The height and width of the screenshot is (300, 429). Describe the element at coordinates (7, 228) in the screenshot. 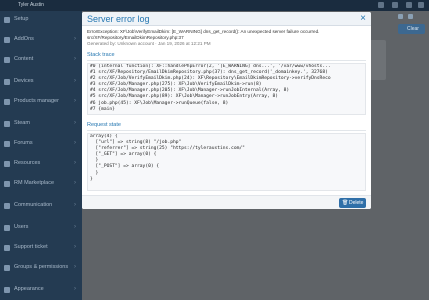

I see `users-icon` at that location.